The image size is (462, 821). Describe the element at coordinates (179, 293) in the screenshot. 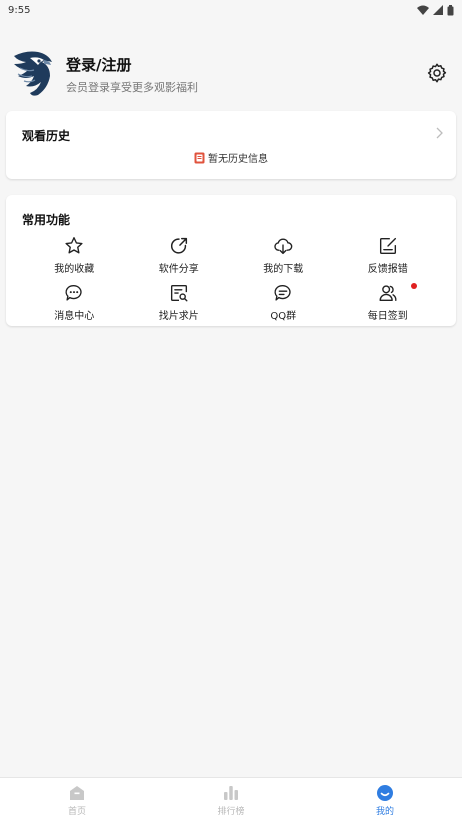

I see `search-document-icon` at that location.